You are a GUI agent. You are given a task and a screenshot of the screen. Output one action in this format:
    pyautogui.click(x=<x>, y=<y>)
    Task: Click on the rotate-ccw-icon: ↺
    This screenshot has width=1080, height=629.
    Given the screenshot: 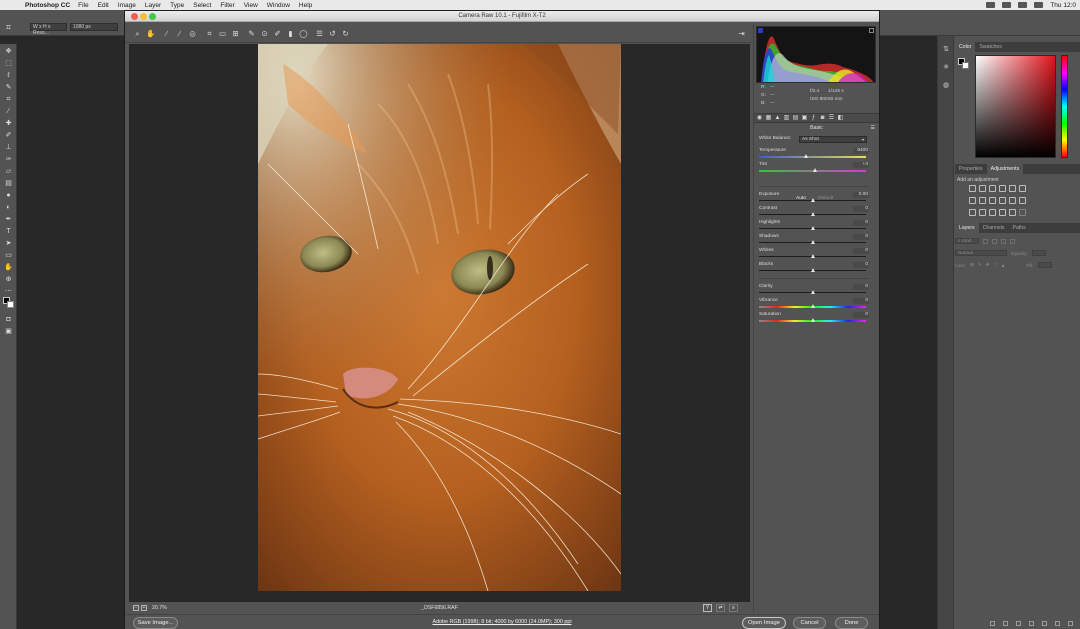 What is the action you would take?
    pyautogui.click(x=332, y=33)
    